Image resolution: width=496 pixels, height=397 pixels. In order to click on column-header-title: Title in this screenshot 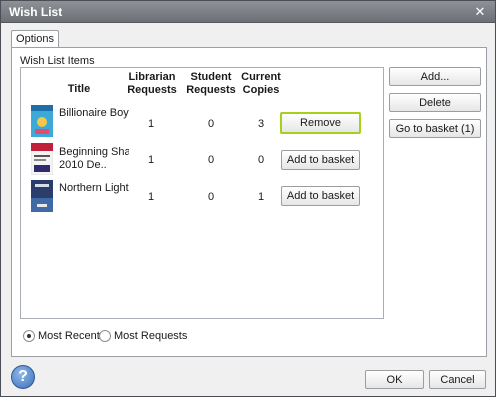, I will do `click(79, 89)`.